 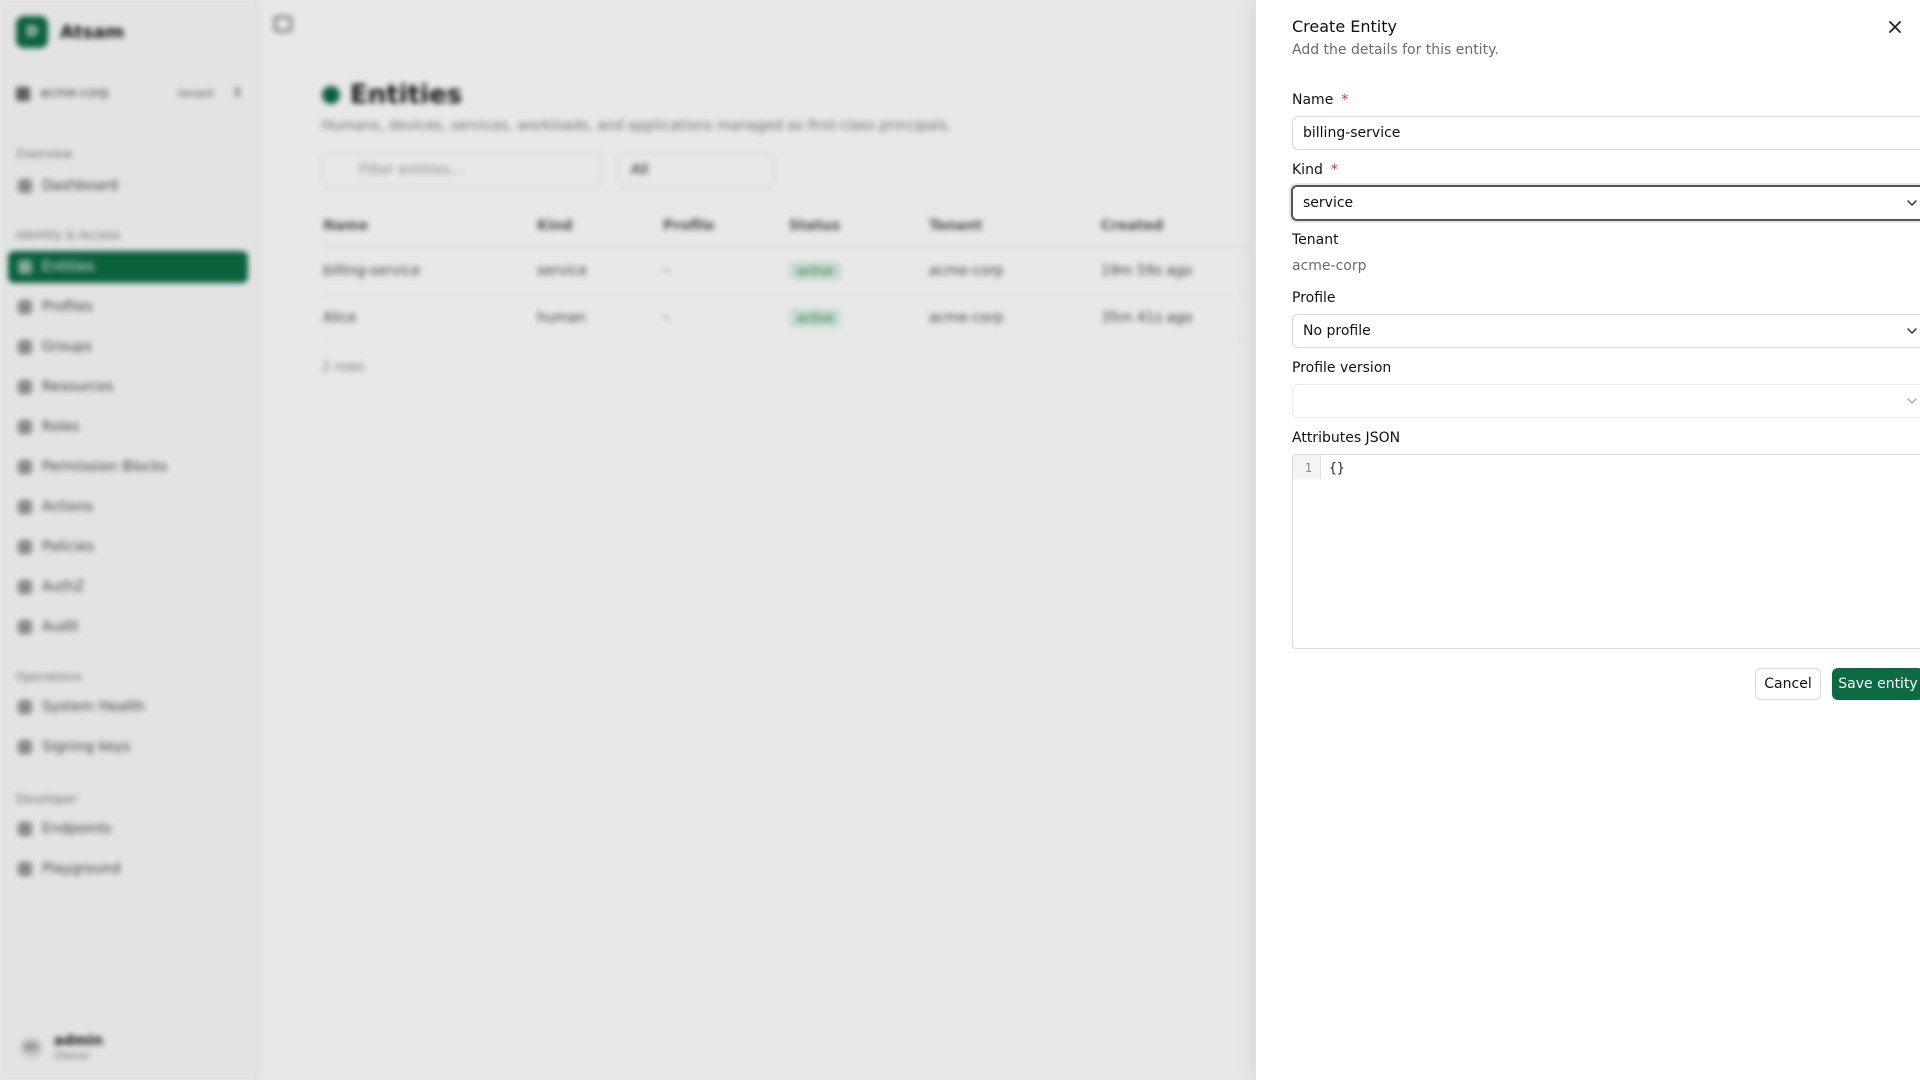 What do you see at coordinates (1315, 240) in the screenshot?
I see `tenant-label: Tenant` at bounding box center [1315, 240].